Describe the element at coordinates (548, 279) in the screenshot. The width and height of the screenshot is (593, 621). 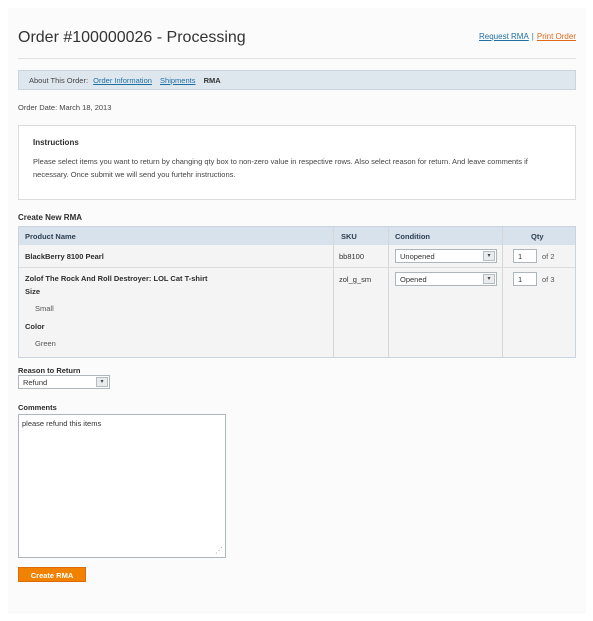
I see `qty-max: of 3` at that location.